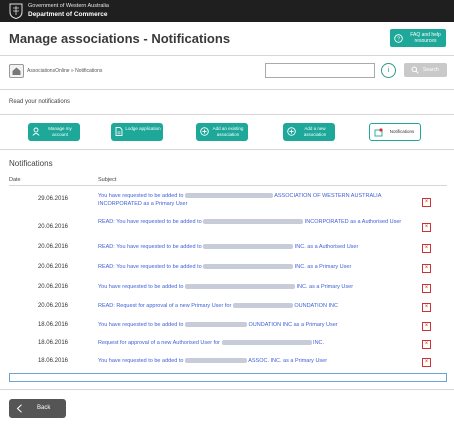 The width and height of the screenshot is (454, 428). I want to click on add-existing-association-label: Add an existing association, so click(228, 131).